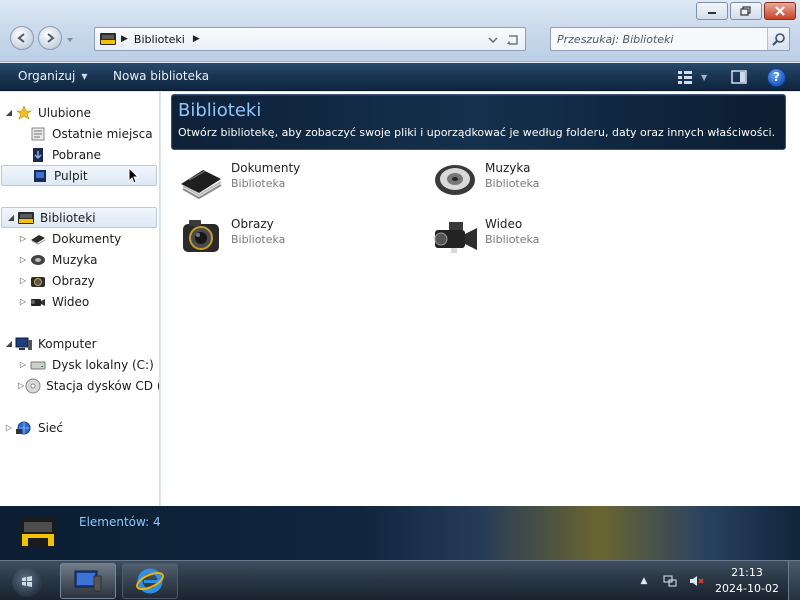 The image size is (800, 600). I want to click on nav-label: Dokumenty, so click(87, 238).